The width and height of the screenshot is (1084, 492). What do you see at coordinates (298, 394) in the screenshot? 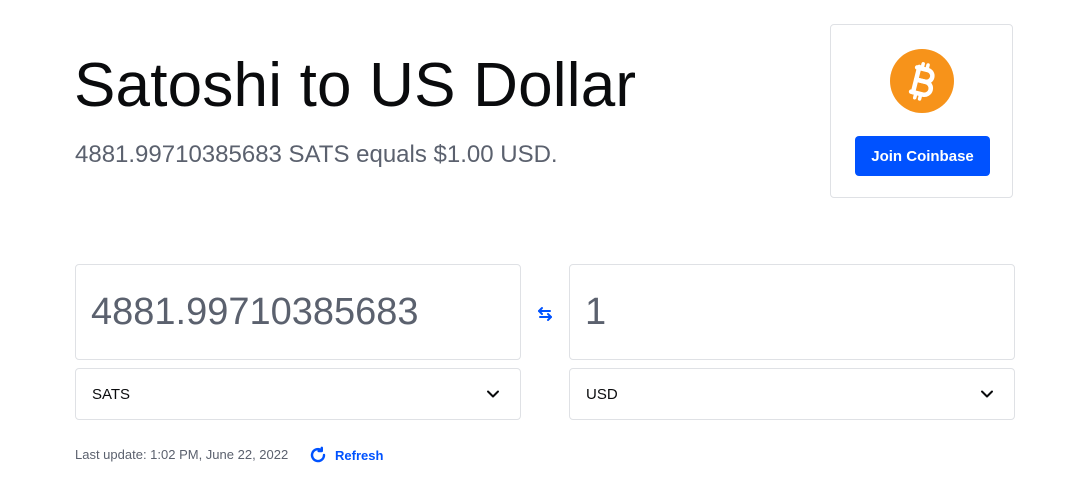
I see `from-currency-select: SATS` at bounding box center [298, 394].